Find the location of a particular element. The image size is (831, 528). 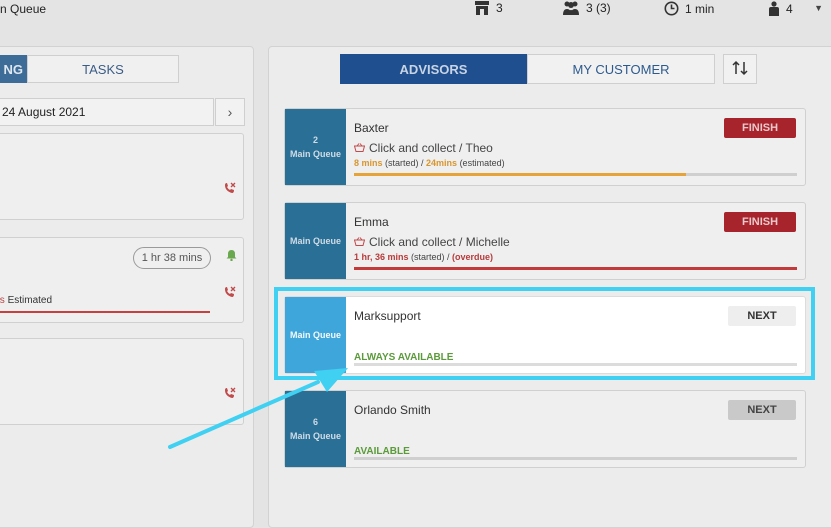

annotation-arrow is located at coordinates (258, 408).